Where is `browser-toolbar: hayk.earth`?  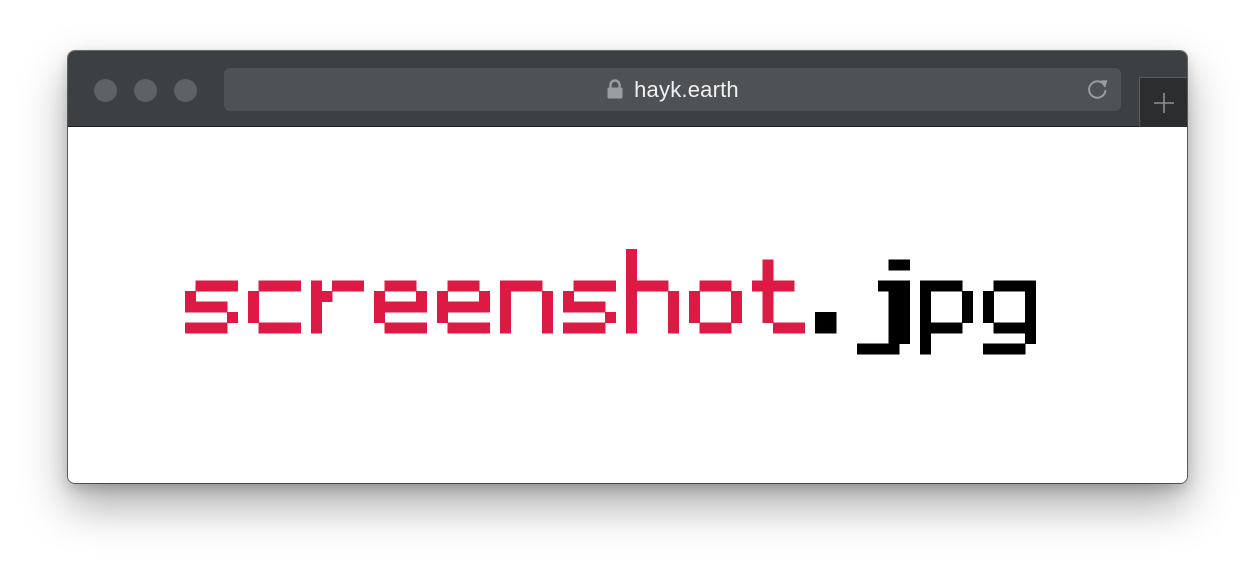 browser-toolbar: hayk.earth is located at coordinates (627, 89).